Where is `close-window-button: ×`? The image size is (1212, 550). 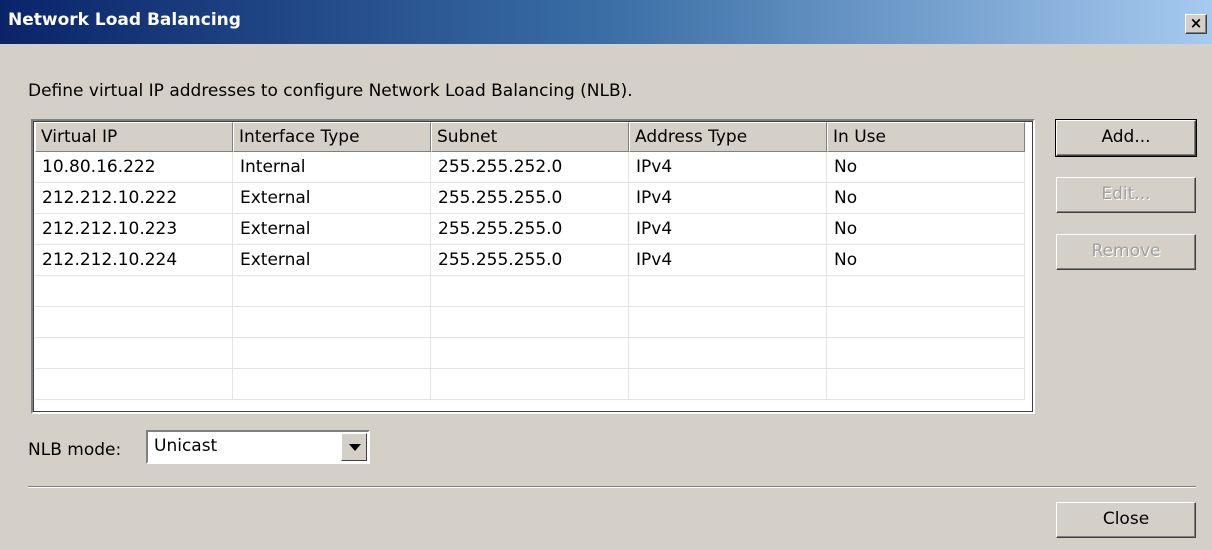 close-window-button: × is located at coordinates (1196, 24).